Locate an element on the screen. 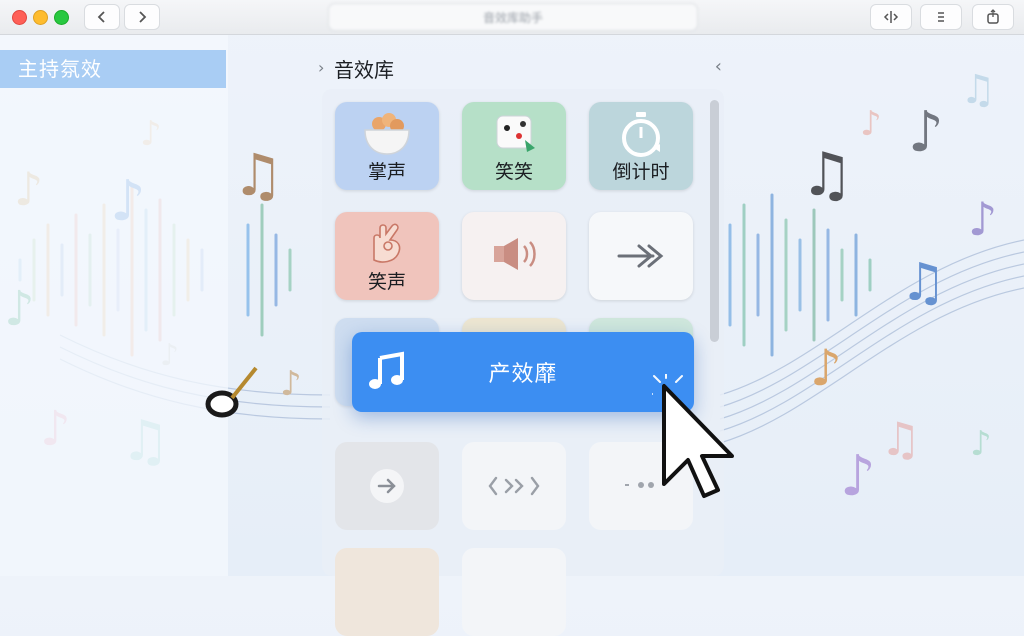  tile-forward is located at coordinates (387, 486).